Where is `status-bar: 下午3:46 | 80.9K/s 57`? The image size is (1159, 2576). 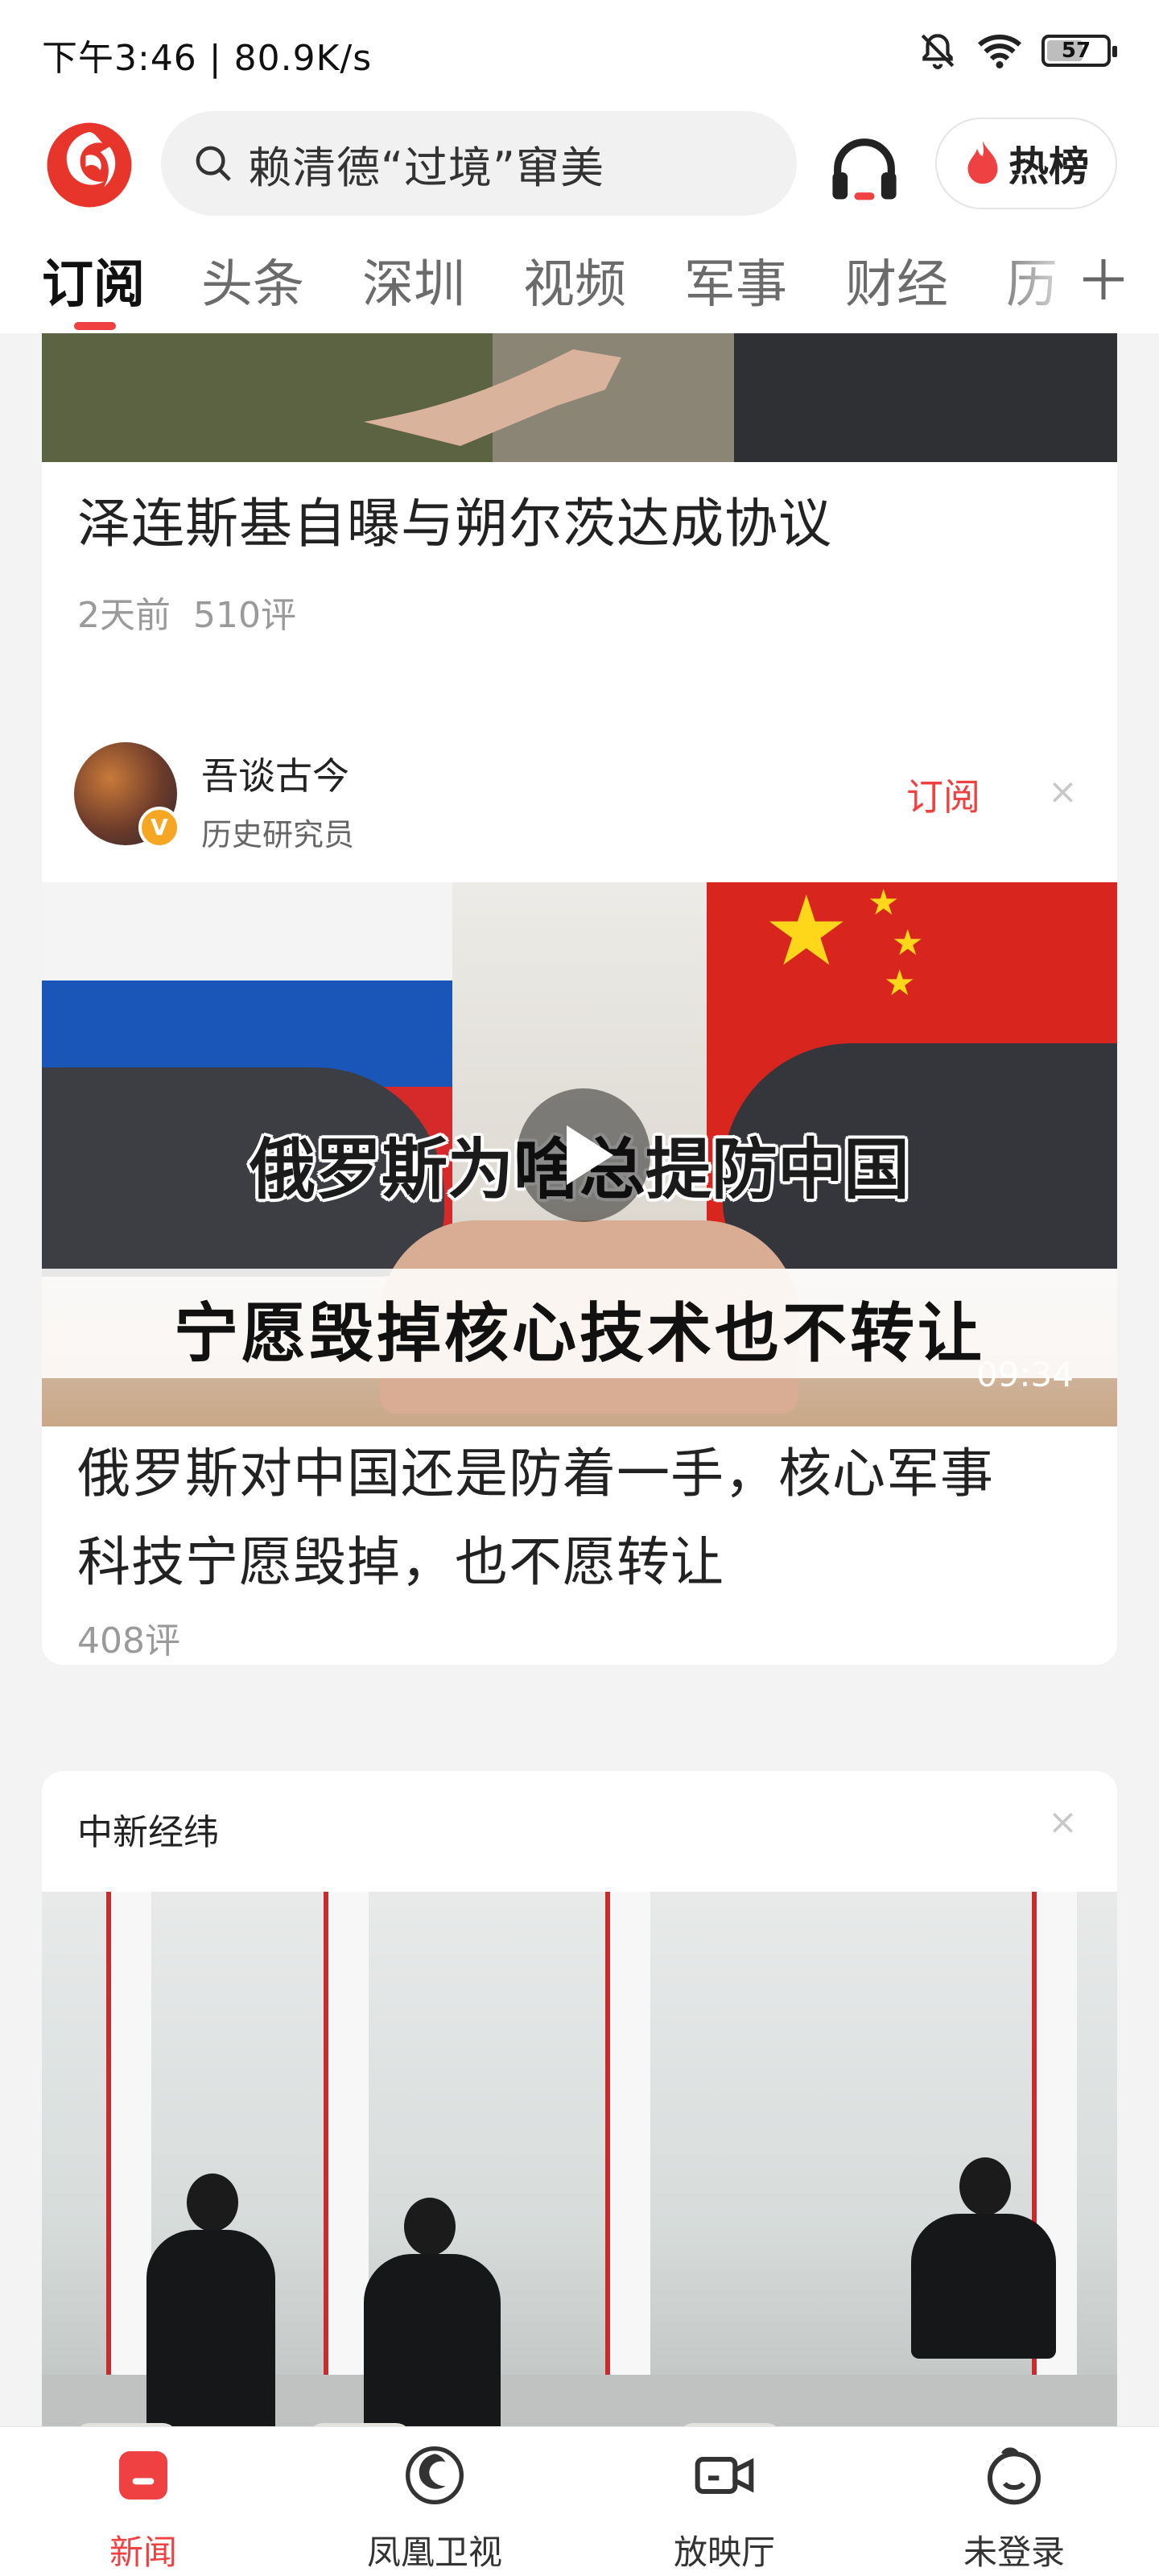 status-bar: 下午3:46 | 80.9K/s 57 is located at coordinates (579, 53).